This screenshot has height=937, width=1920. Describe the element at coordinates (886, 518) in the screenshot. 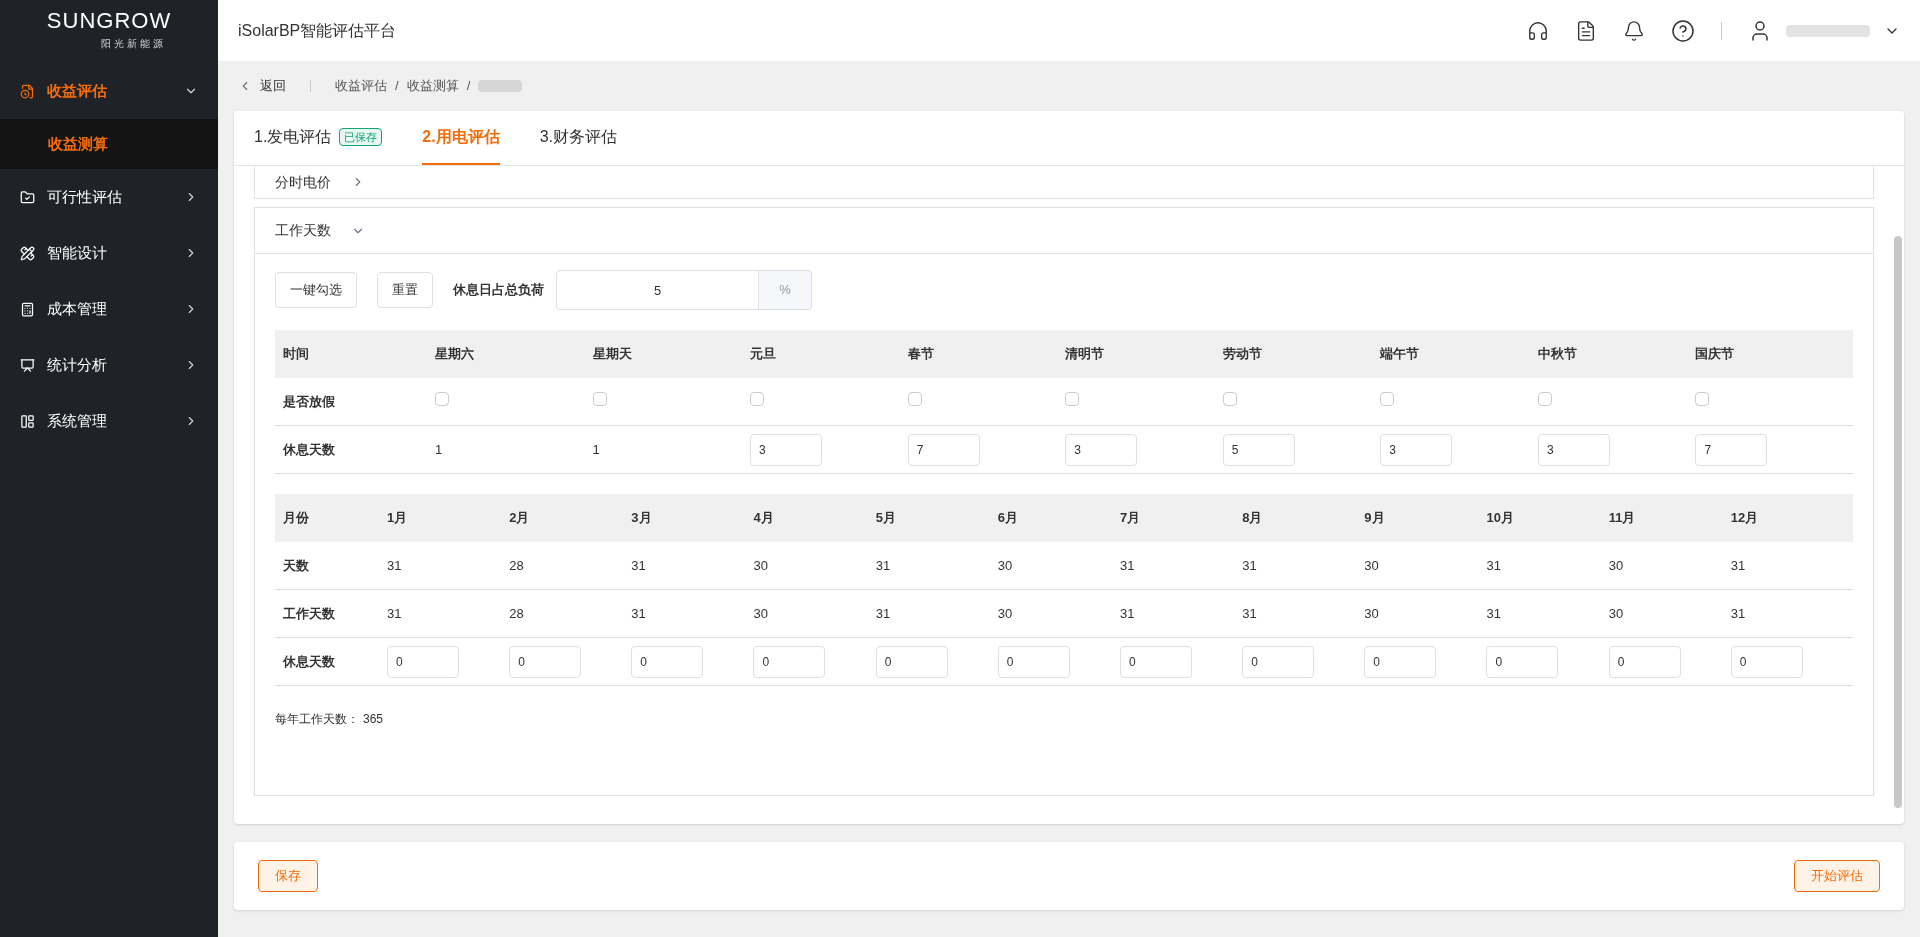

I see `table-header-cell-text: 5月` at that location.